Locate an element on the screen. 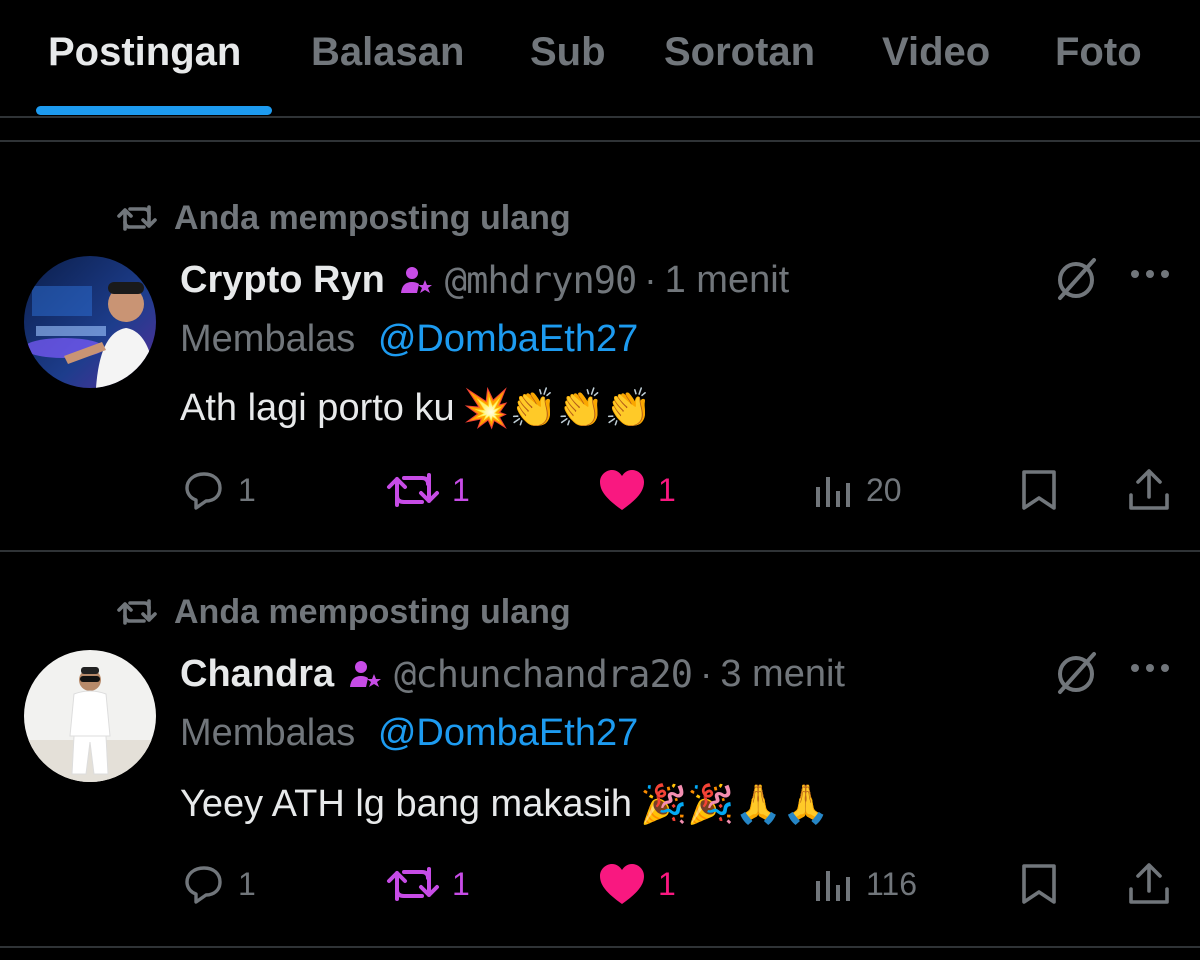 The width and height of the screenshot is (1200, 960). post-text: Ath lagi porto ku 💥👏👏👏 is located at coordinates (416, 408).